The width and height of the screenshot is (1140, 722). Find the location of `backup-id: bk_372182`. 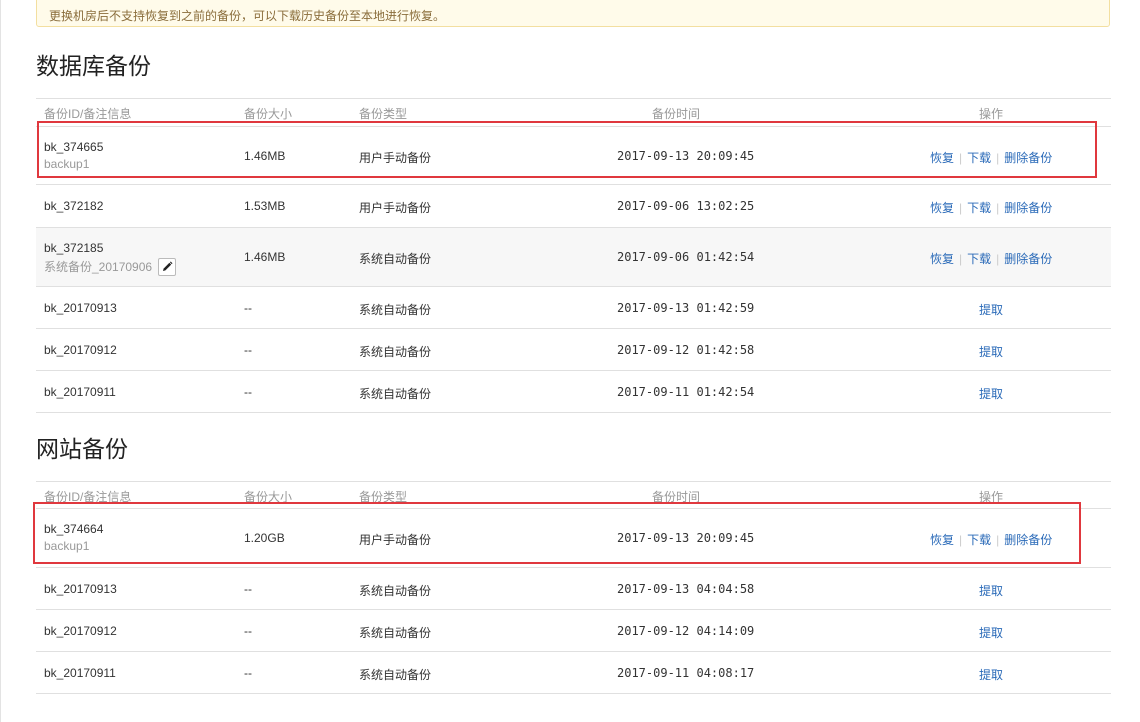

backup-id: bk_372182 is located at coordinates (74, 206).